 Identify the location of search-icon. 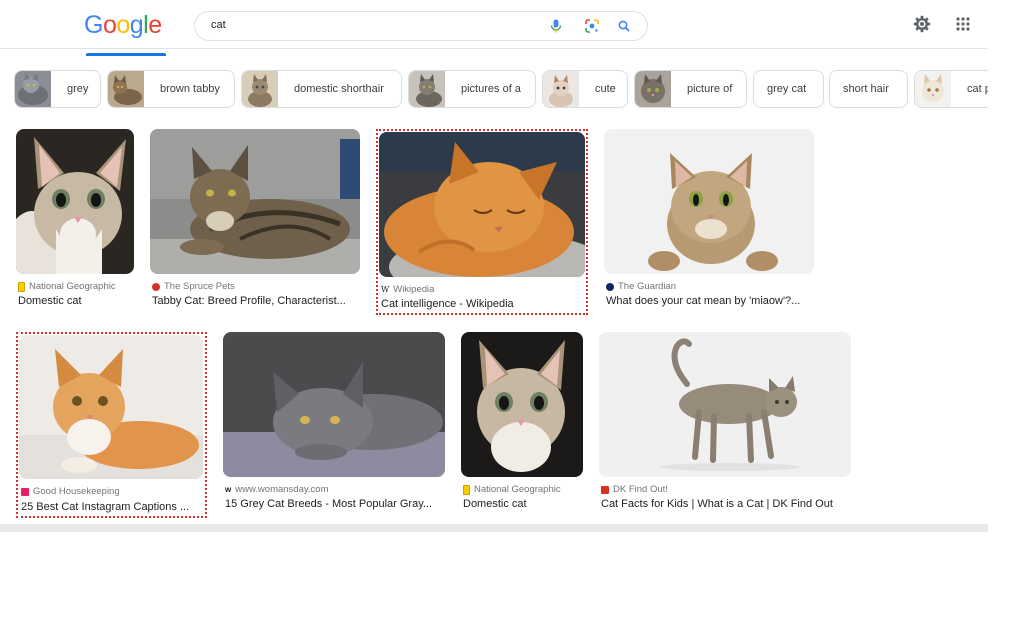
(624, 26).